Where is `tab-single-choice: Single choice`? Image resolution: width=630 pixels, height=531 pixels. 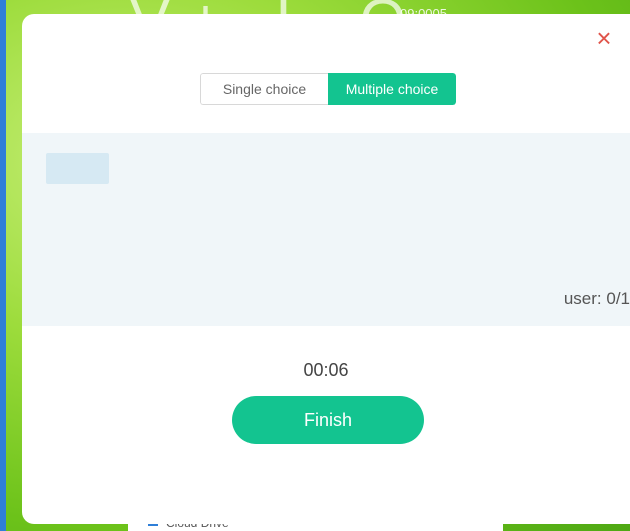 tab-single-choice: Single choice is located at coordinates (264, 89).